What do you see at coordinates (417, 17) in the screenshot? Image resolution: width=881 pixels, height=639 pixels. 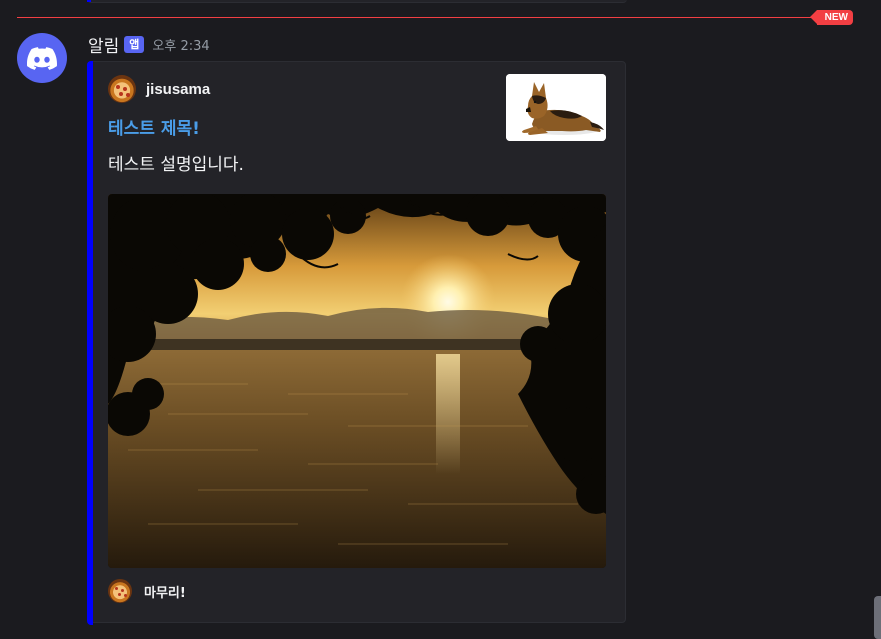 I see `new-messages-divider` at bounding box center [417, 17].